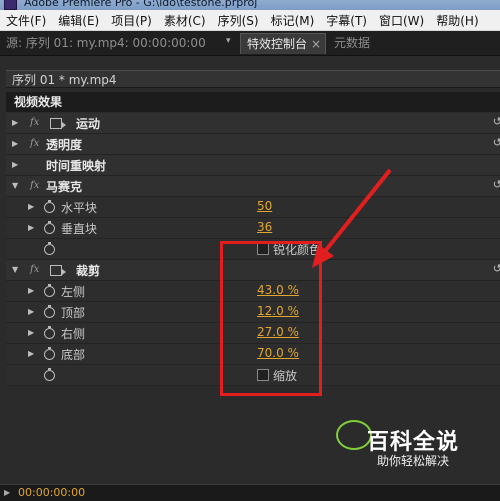  Describe the element at coordinates (51, 492) in the screenshot. I see `timecode-display: 00:00:00:00` at that location.